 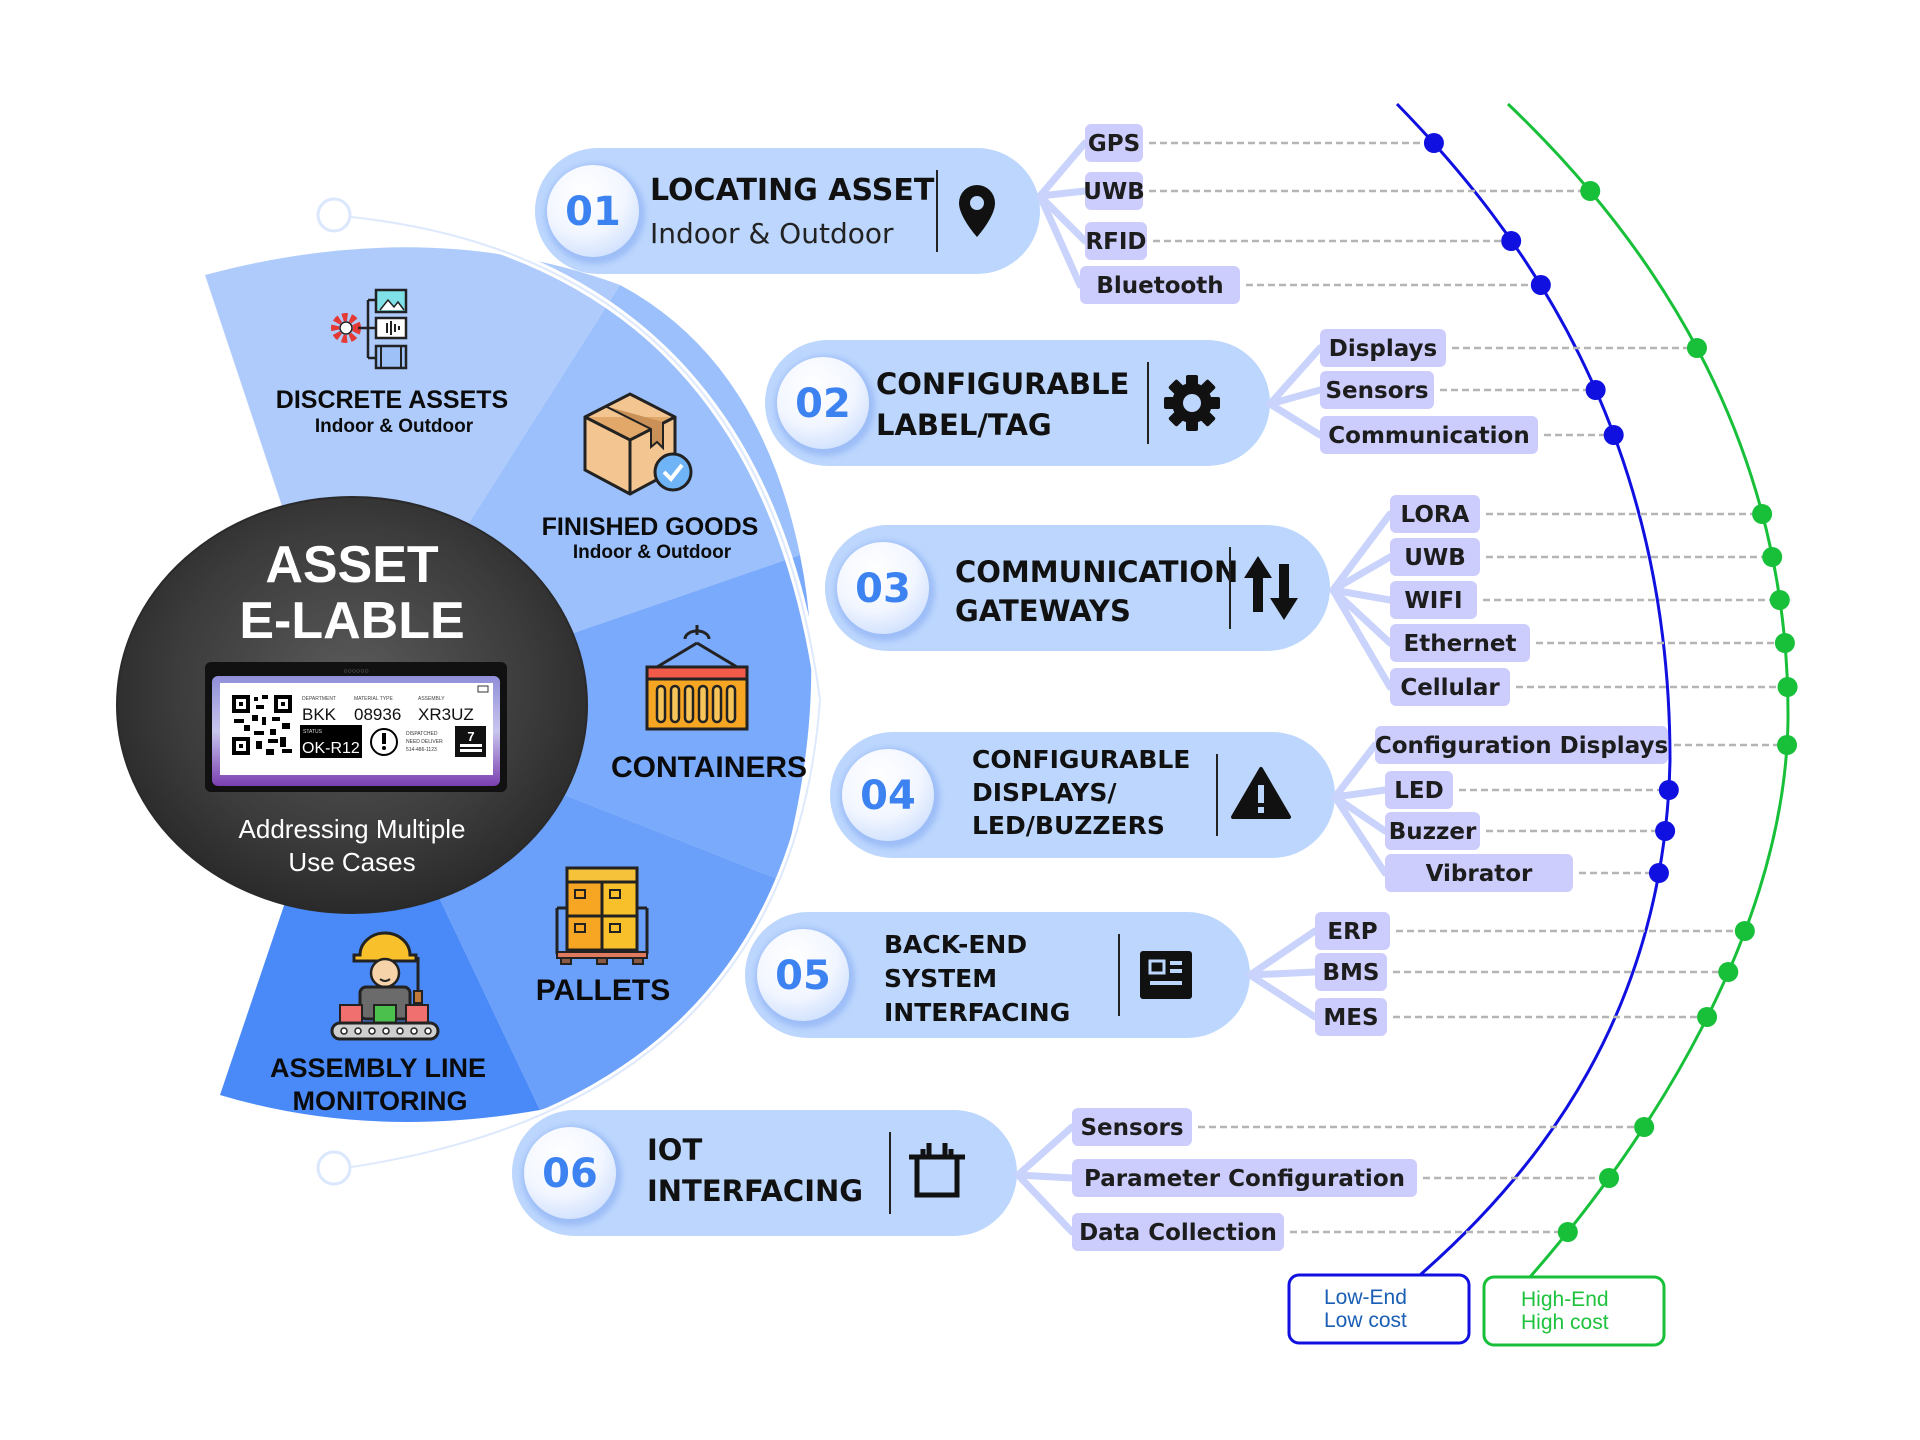 I want to click on label-col2-value: 08936, so click(x=377, y=714).